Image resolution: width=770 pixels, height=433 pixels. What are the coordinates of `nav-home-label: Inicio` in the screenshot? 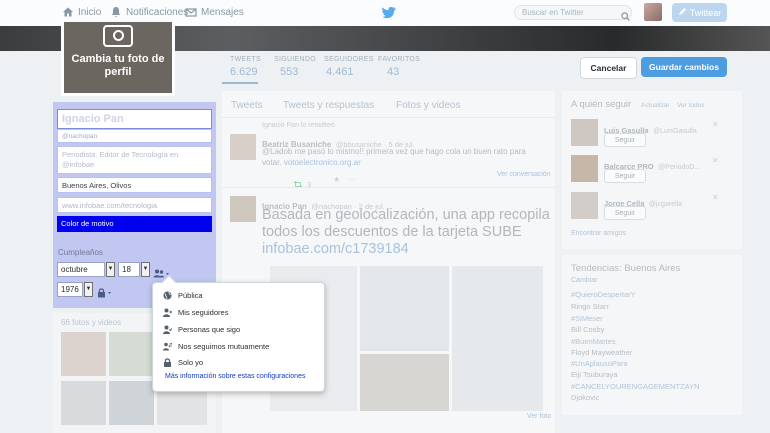 It's located at (90, 12).